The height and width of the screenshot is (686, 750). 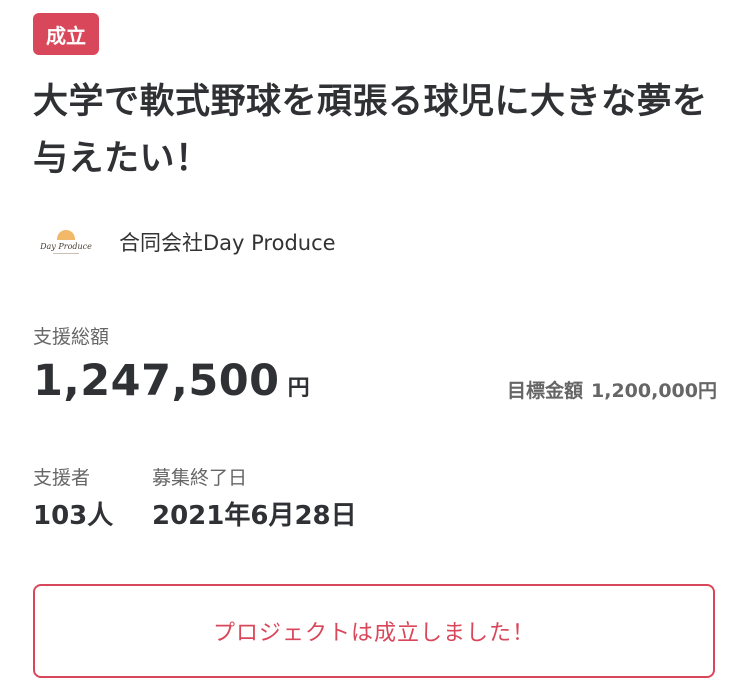 What do you see at coordinates (66, 235) in the screenshot?
I see `sun-icon` at bounding box center [66, 235].